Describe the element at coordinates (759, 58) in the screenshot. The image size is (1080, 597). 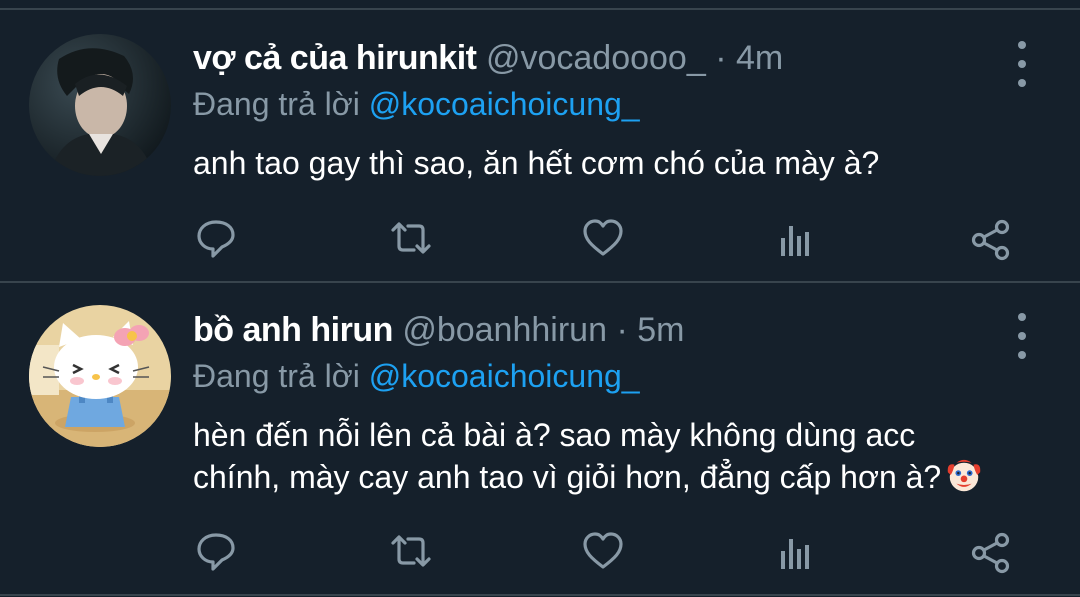
I see `timestamp: 4m` at that location.